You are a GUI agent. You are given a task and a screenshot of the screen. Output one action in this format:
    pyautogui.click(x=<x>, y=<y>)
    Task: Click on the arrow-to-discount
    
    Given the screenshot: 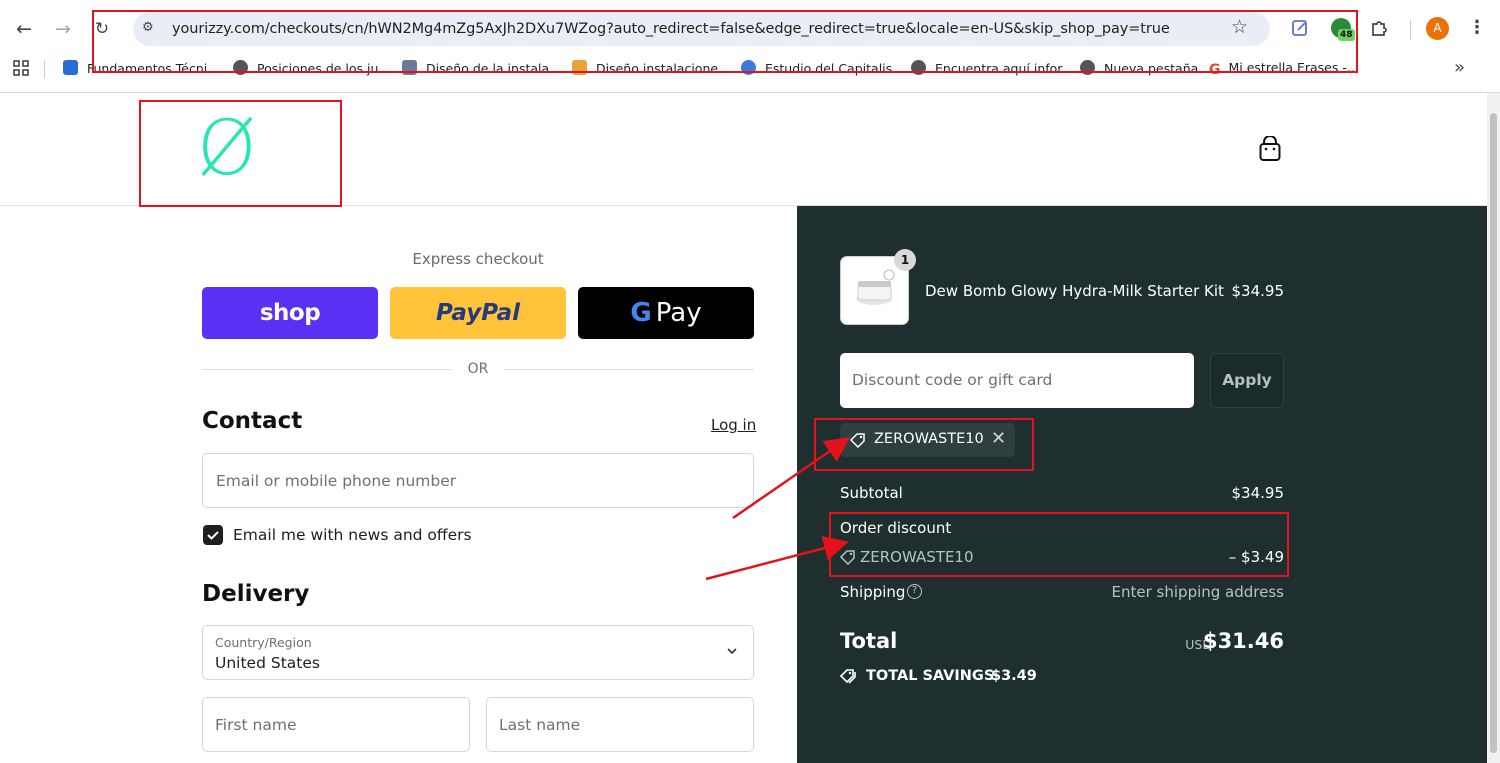 What is the action you would take?
    pyautogui.click(x=777, y=558)
    